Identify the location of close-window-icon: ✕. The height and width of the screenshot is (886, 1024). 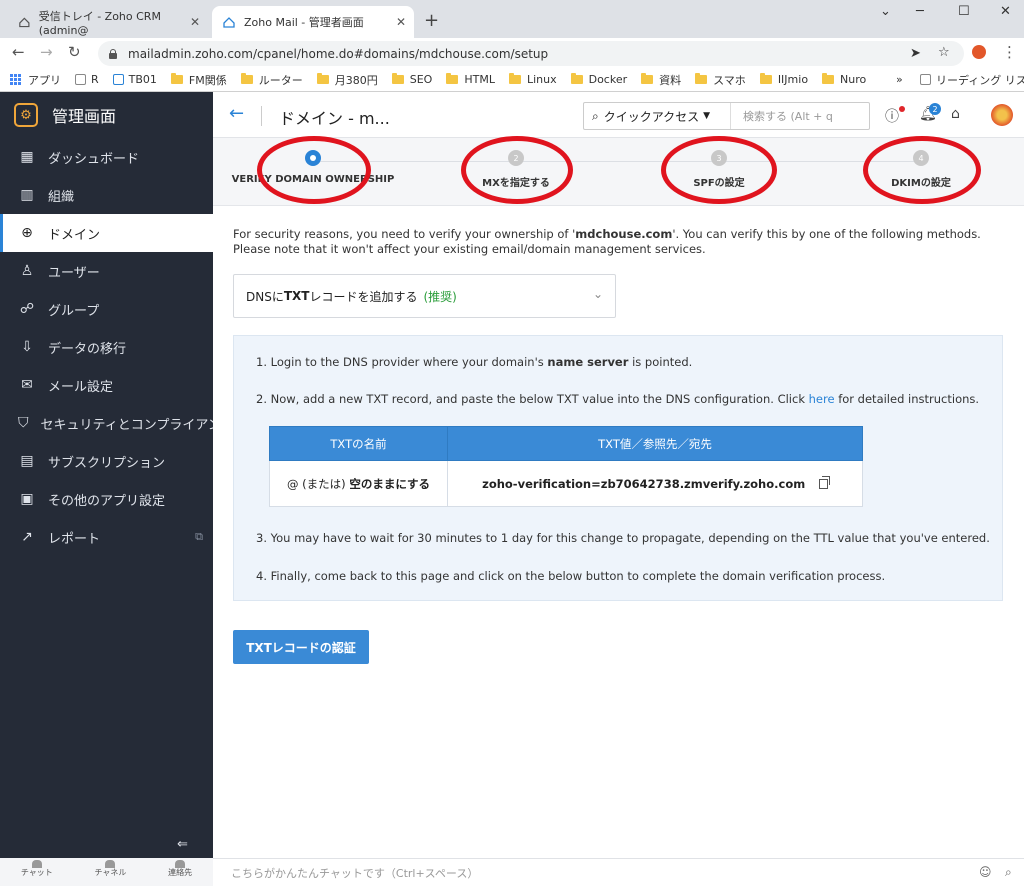
(1005, 11).